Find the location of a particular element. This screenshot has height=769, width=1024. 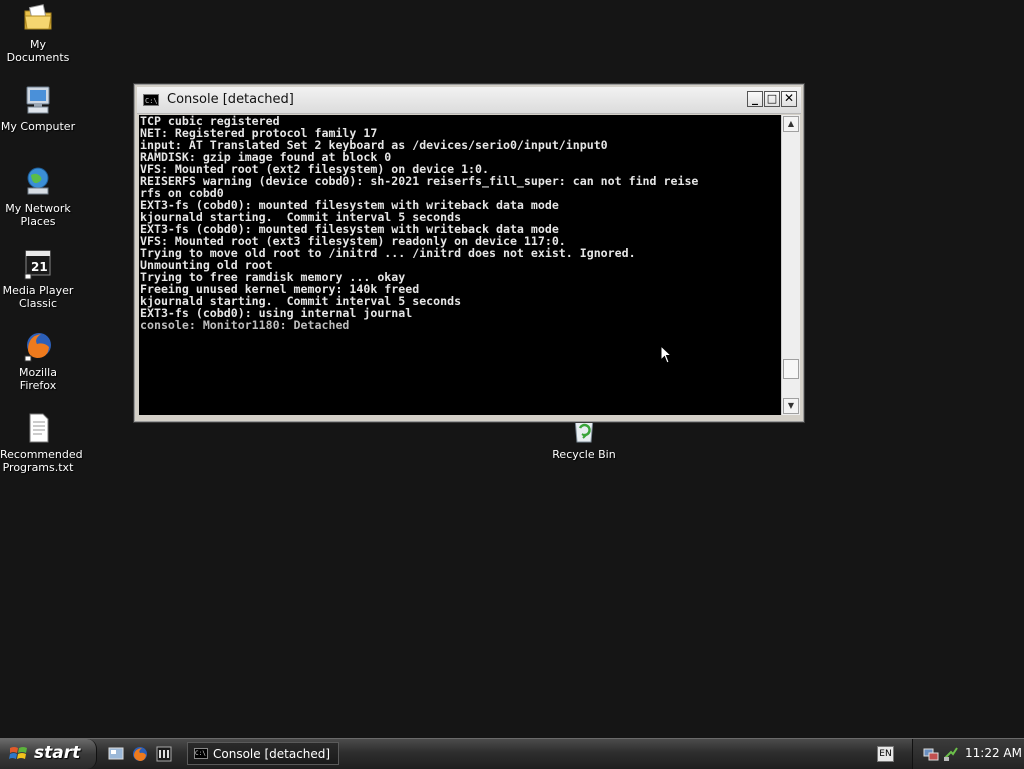

computer-icon is located at coordinates (38, 100).